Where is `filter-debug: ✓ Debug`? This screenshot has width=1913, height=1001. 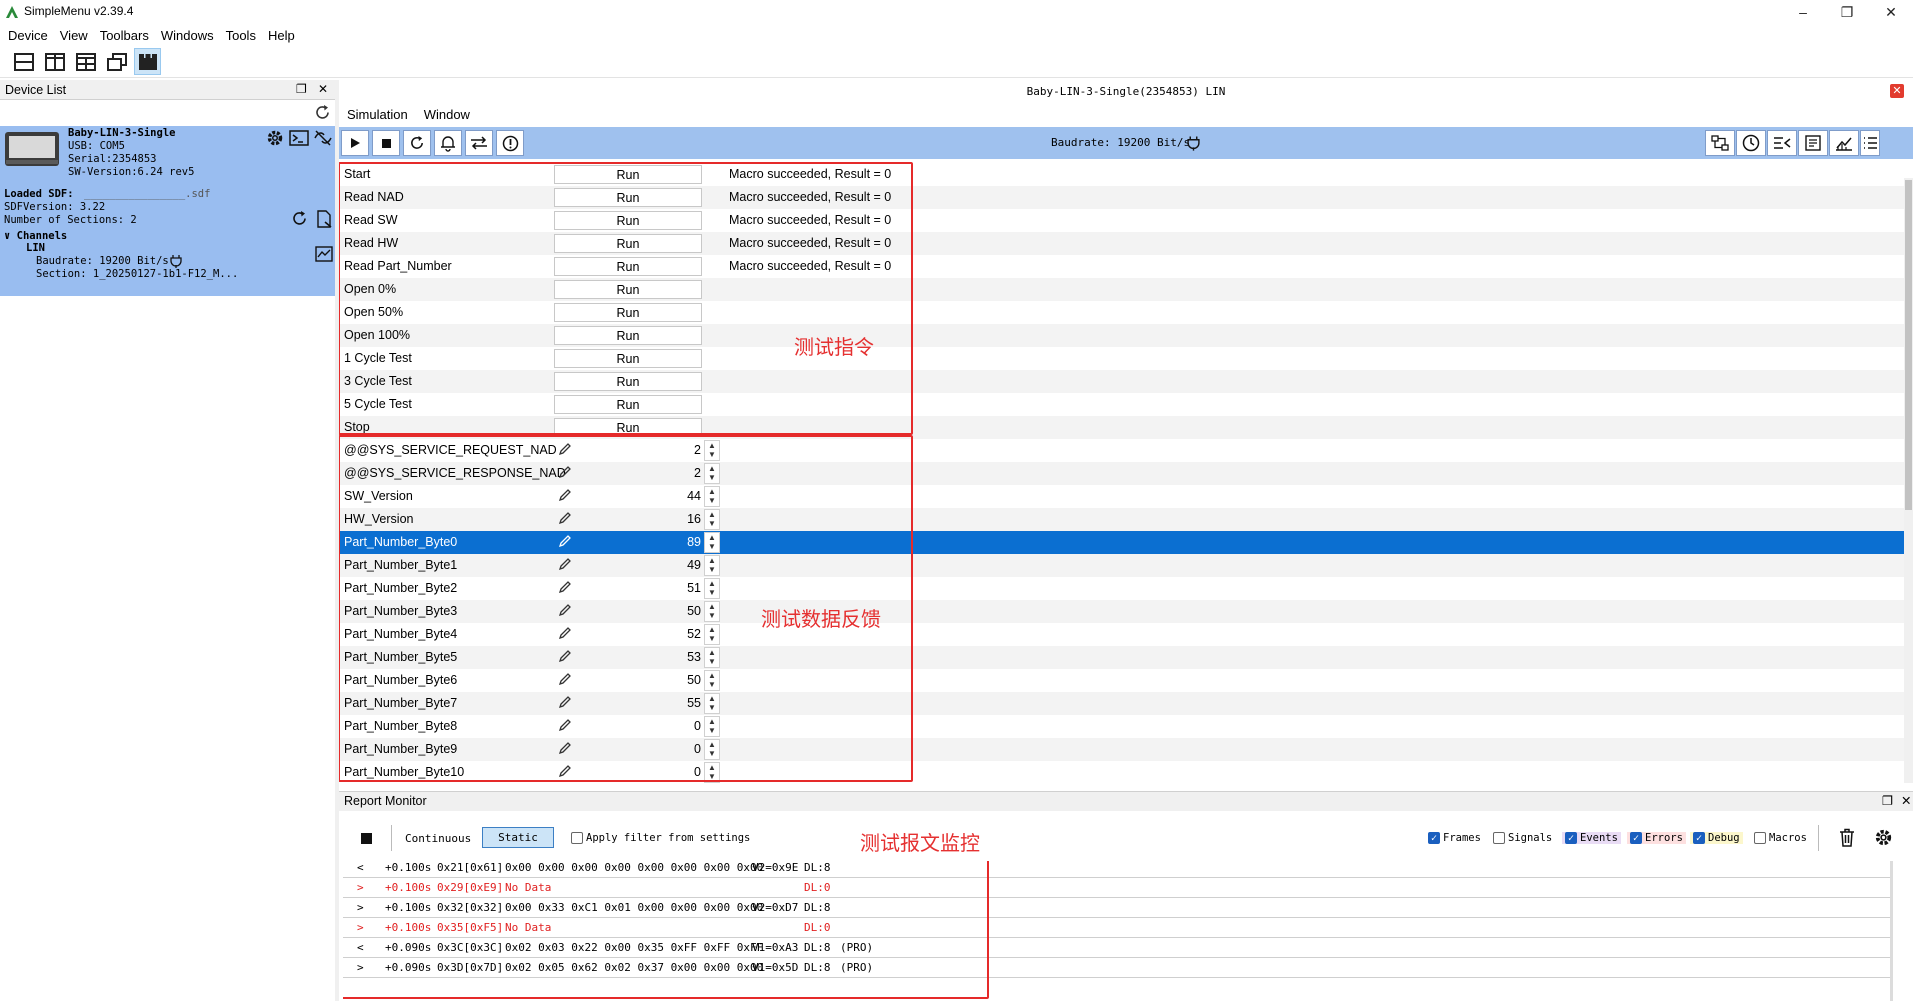 filter-debug: ✓ Debug is located at coordinates (1716, 838).